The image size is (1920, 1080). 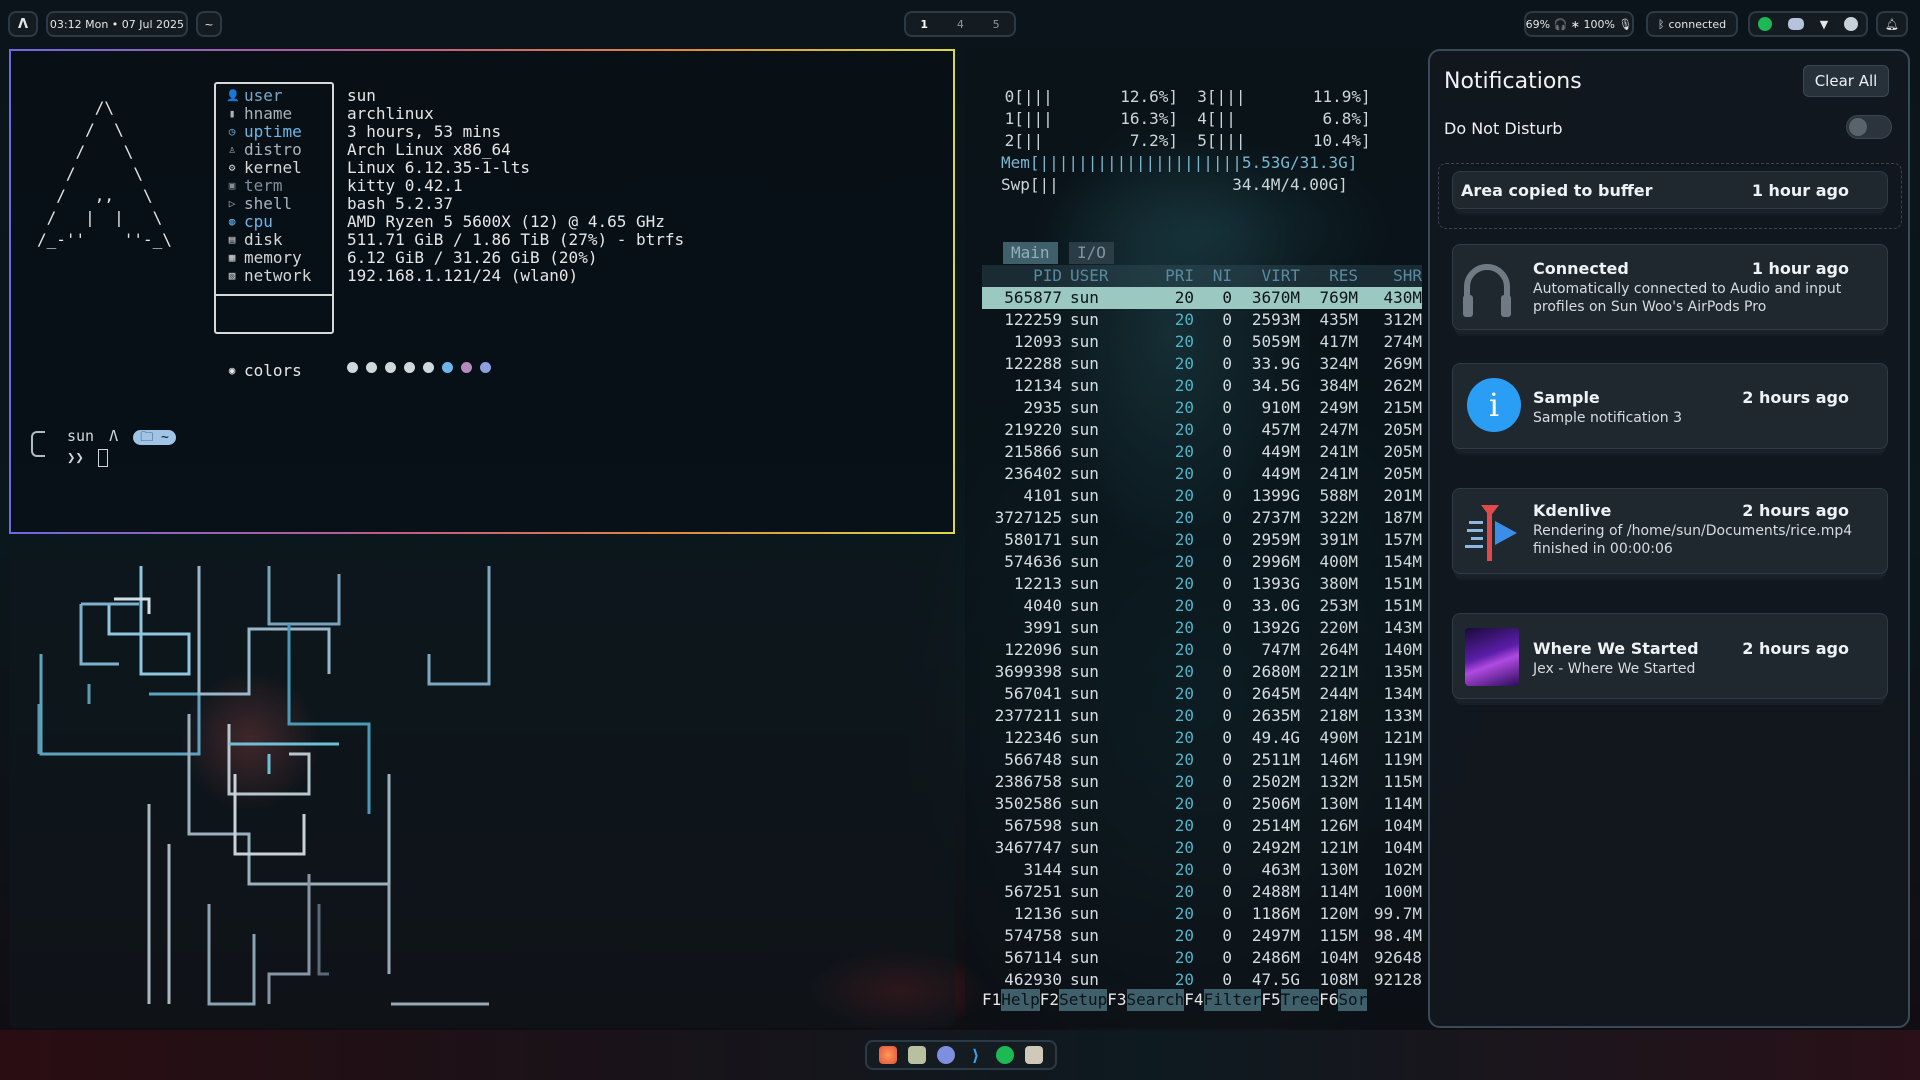 What do you see at coordinates (1338, 671) in the screenshot?
I see `cell-res: 221M` at bounding box center [1338, 671].